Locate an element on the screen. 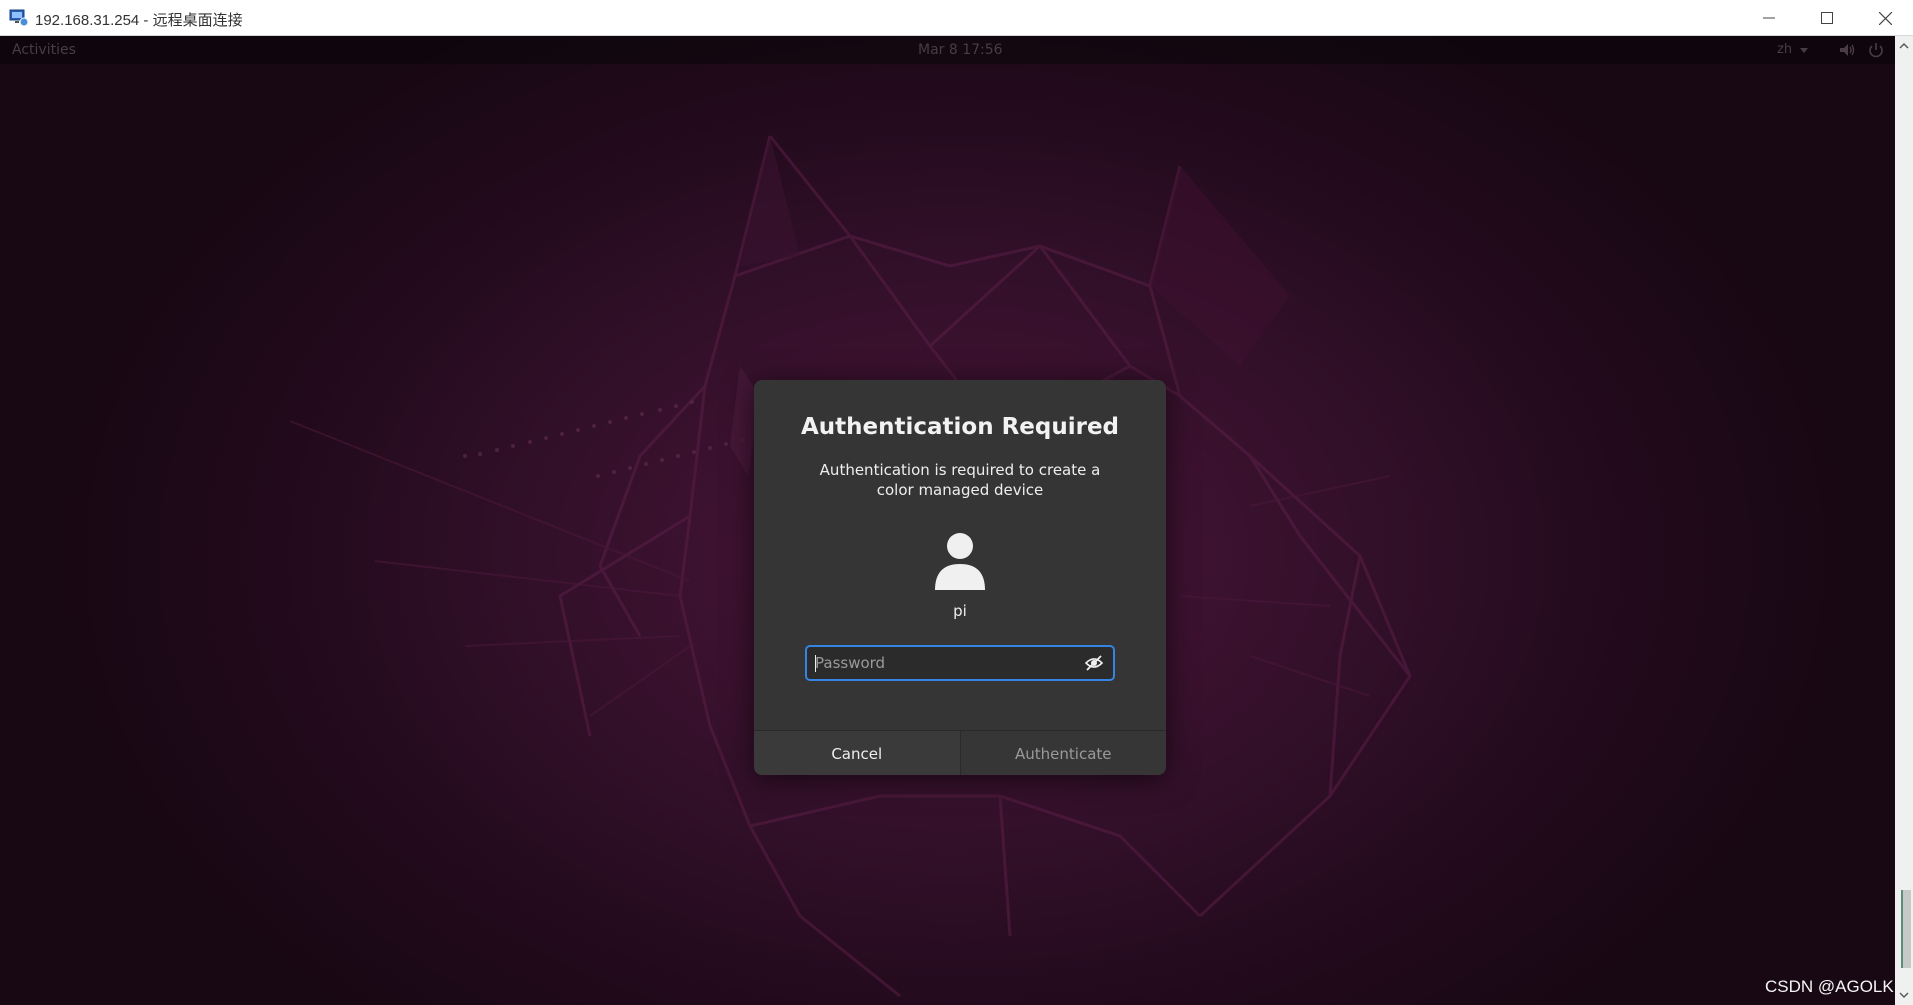  csdn-watermark: CSDN @AGOLK is located at coordinates (1829, 986).